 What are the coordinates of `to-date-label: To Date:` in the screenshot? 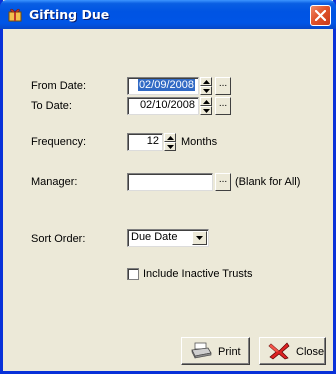 It's located at (51, 106).